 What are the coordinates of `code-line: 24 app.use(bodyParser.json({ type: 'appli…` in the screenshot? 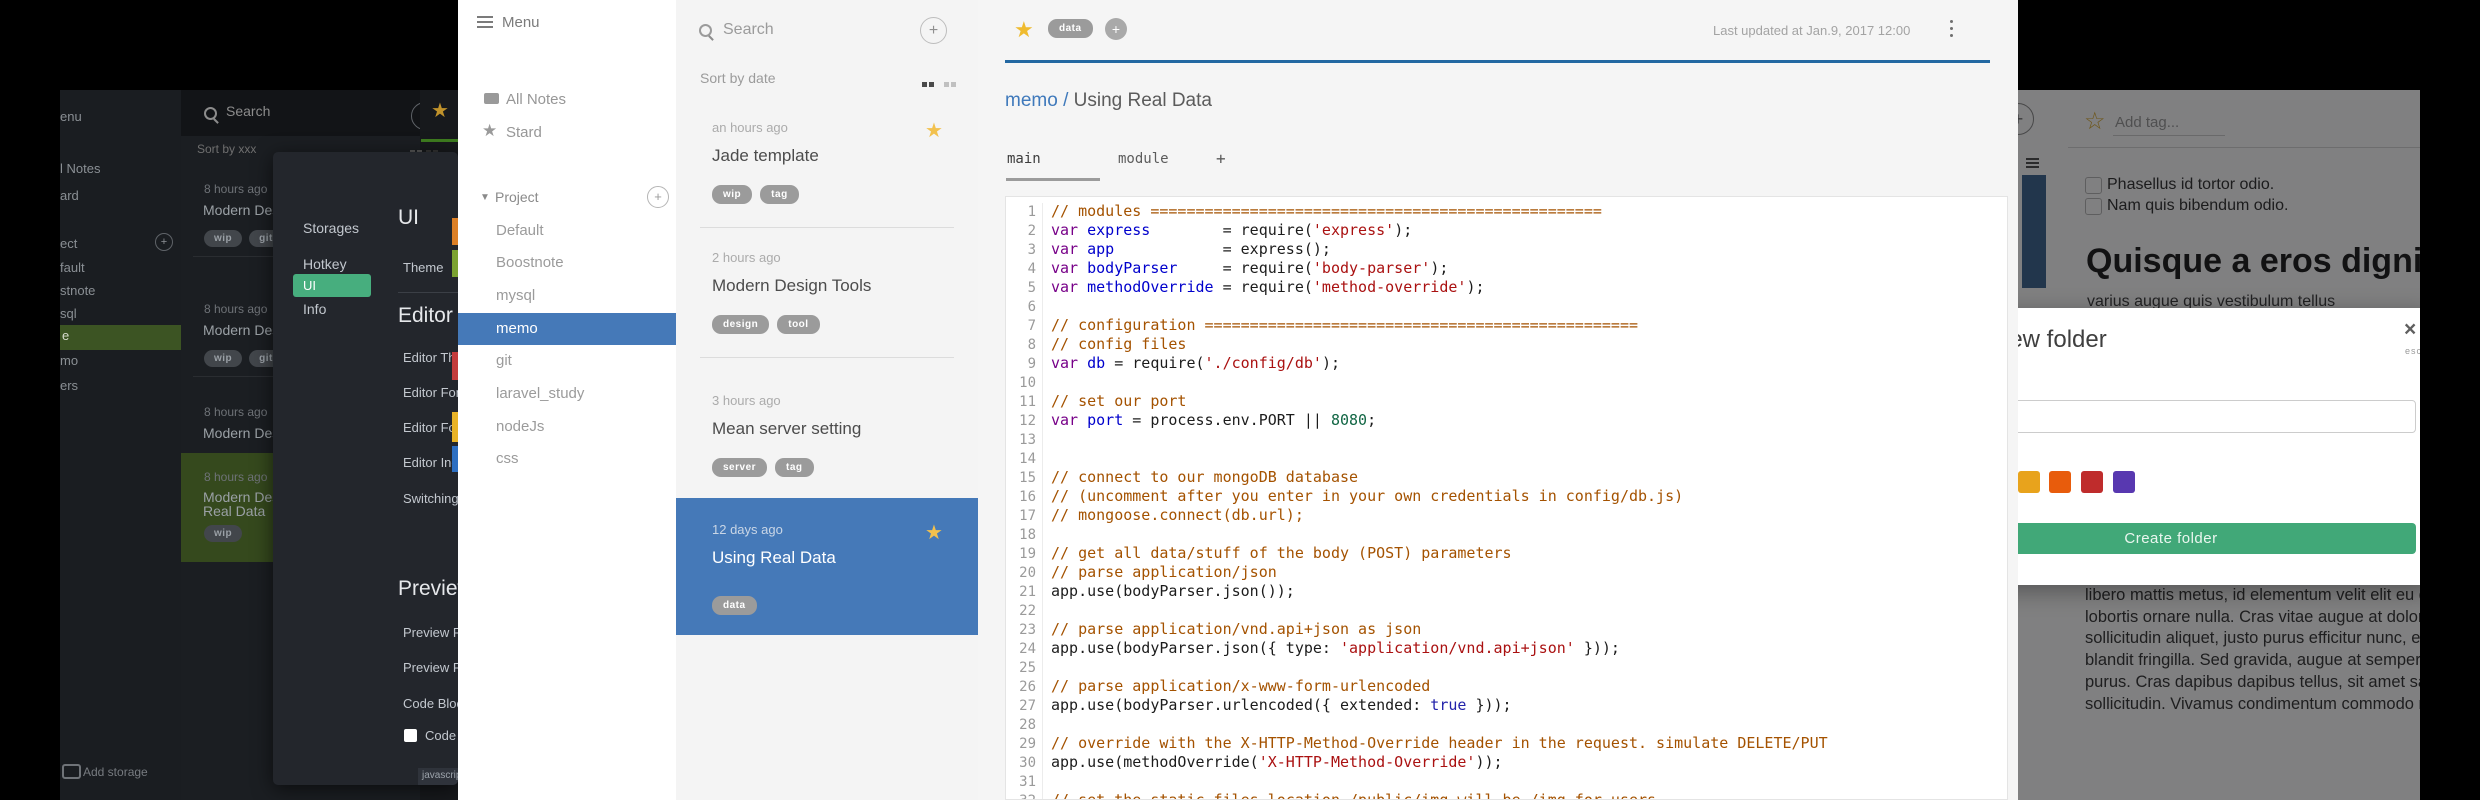 It's located at (1506, 649).